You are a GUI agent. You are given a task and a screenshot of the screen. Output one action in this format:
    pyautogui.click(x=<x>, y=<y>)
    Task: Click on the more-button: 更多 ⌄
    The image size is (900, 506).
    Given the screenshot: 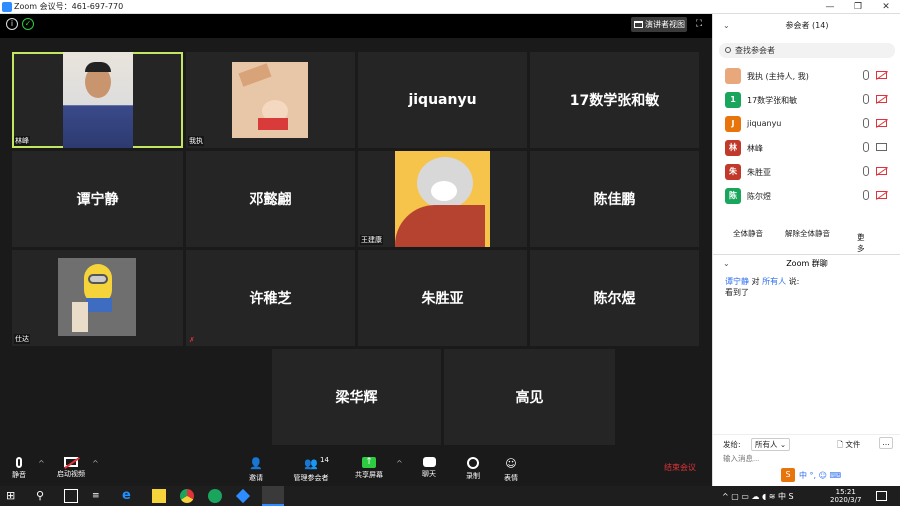 What is the action you would take?
    pyautogui.click(x=861, y=240)
    